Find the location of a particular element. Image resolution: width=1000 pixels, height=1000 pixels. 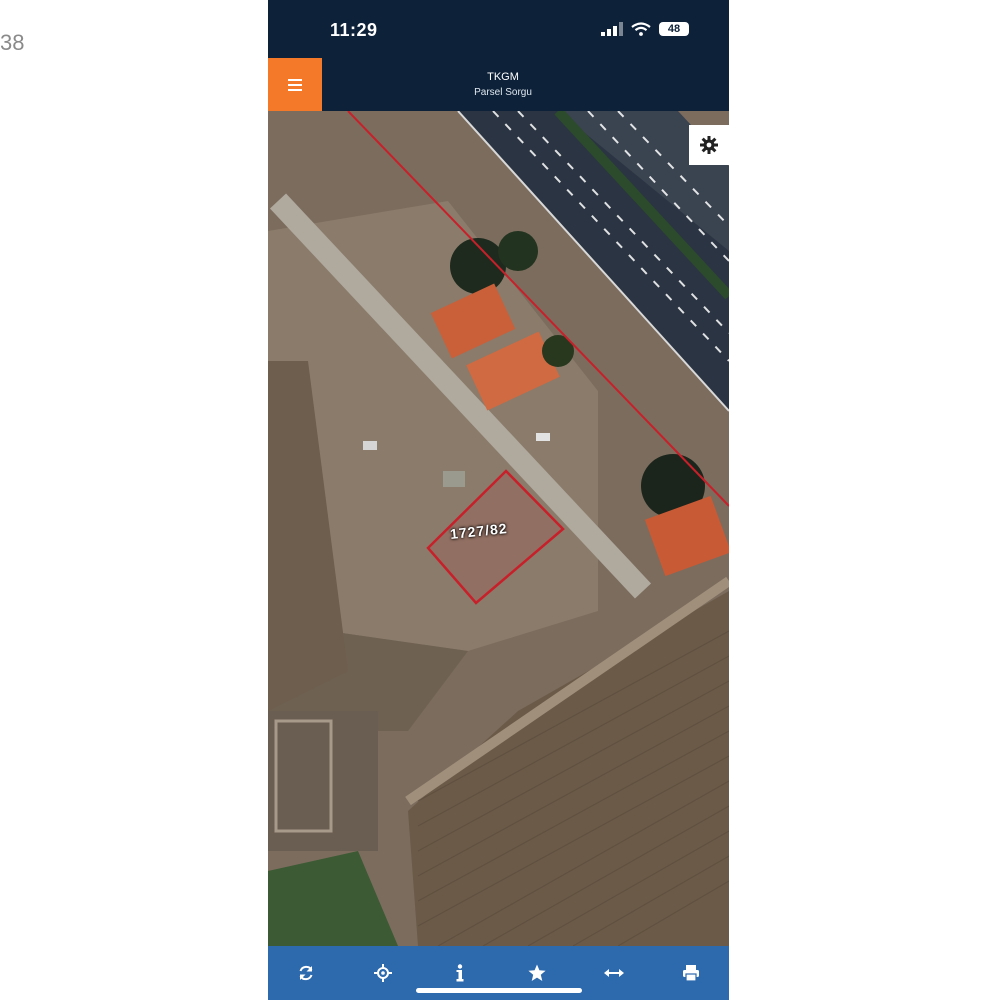

map-settings-button is located at coordinates (709, 145).